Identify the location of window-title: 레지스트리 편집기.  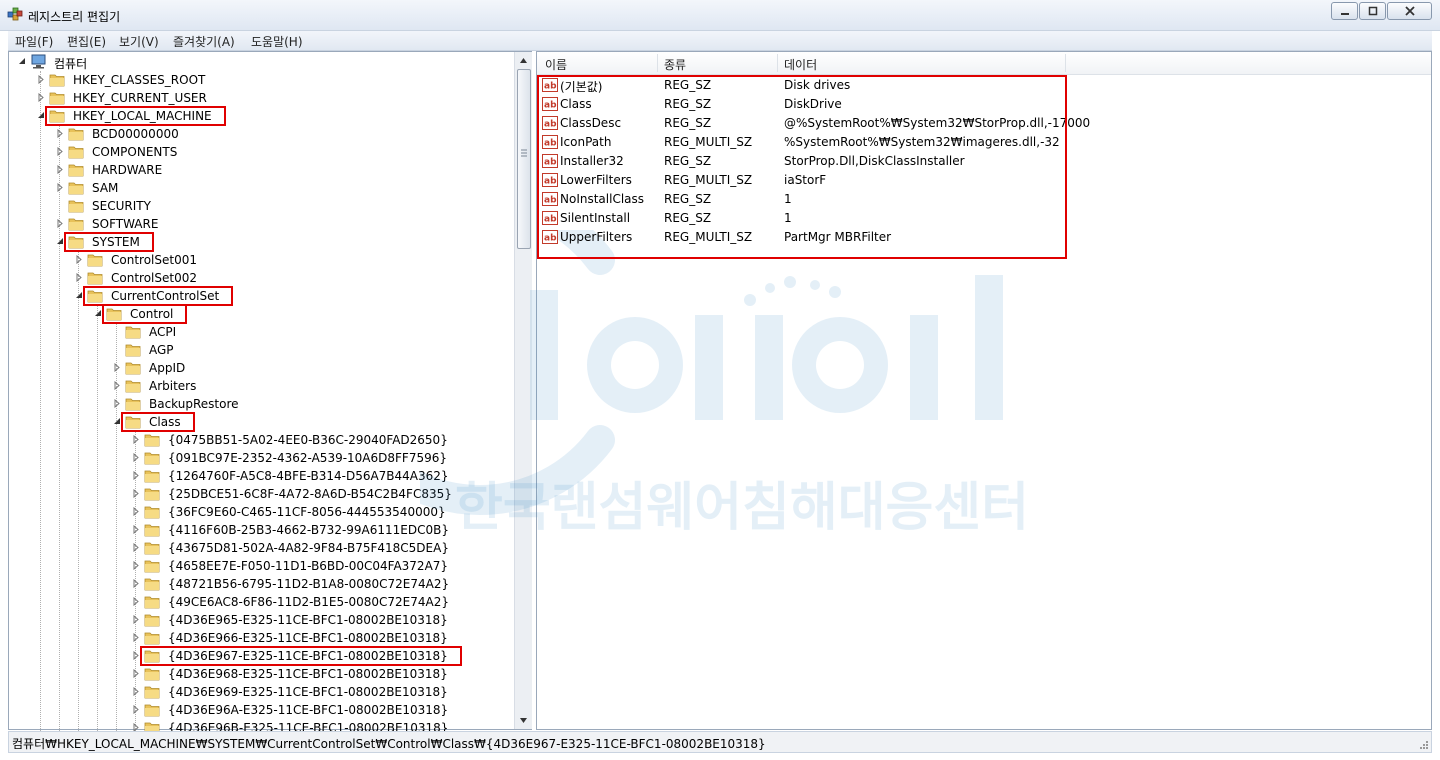
(74, 17).